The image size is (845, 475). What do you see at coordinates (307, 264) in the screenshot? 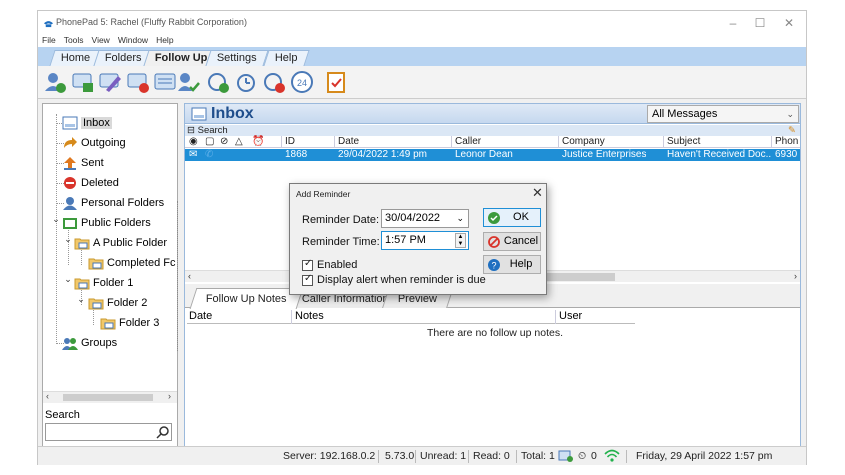
I see `enabled-checkbox` at bounding box center [307, 264].